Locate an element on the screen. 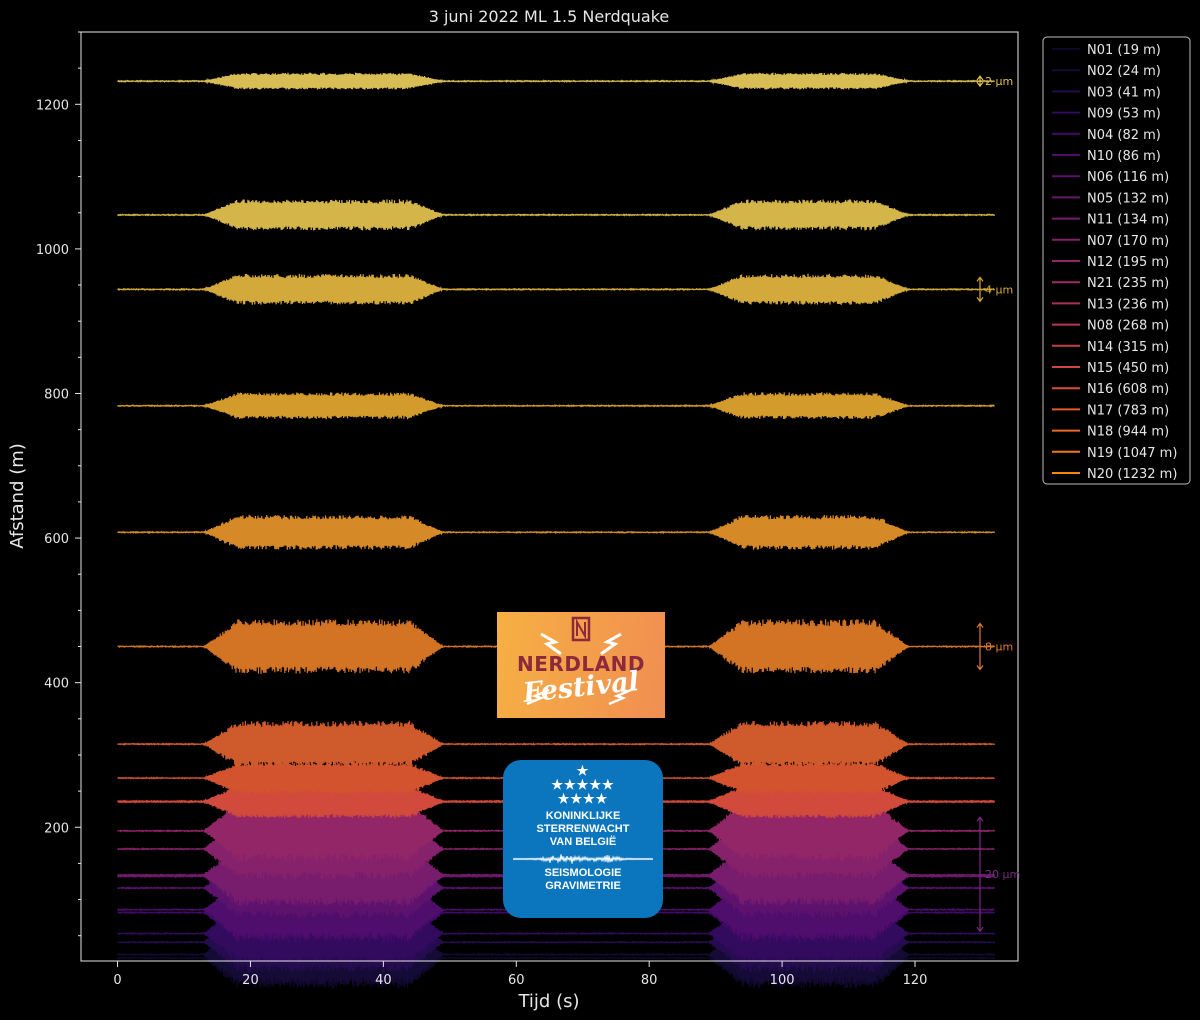  legend-entry: N10 (86 m) is located at coordinates (1124, 156).